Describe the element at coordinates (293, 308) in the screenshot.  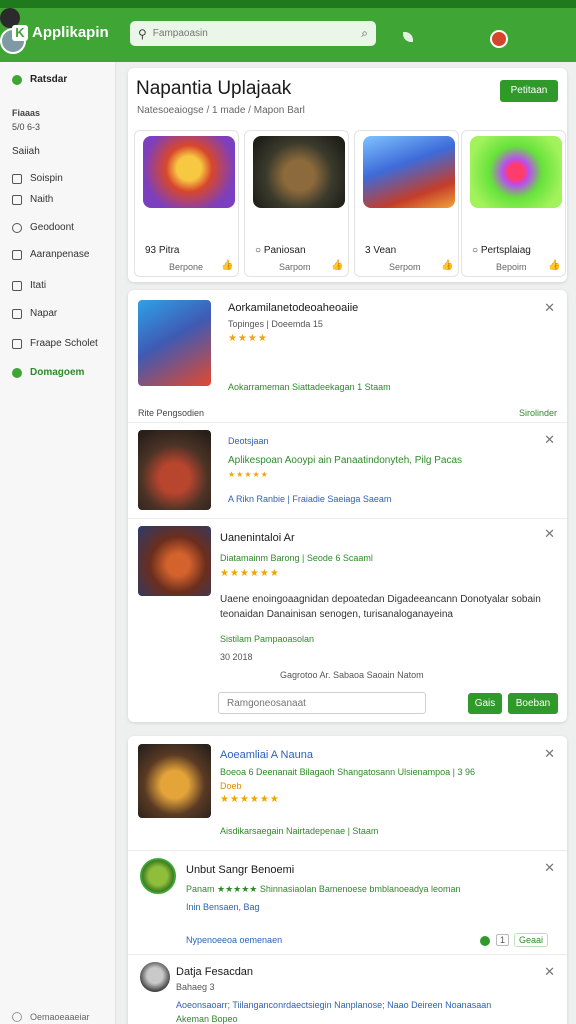
I see `item-name: Aorkamilanetodeoaheoaiie` at that location.